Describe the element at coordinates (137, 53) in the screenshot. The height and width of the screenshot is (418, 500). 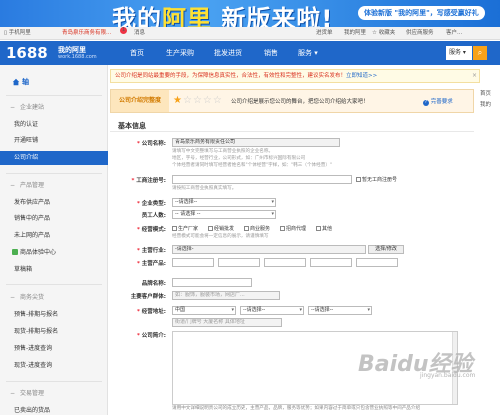
I see `nav-home: 首页` at that location.